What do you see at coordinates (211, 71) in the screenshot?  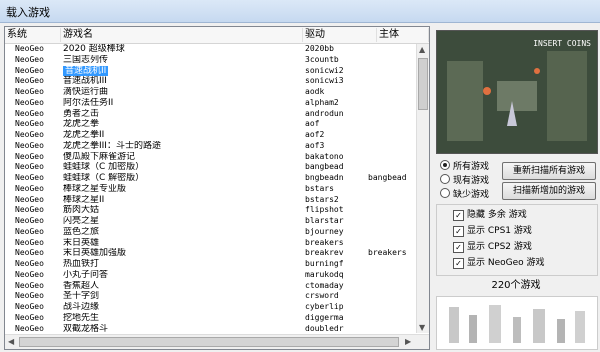 I see `table-row: NeoGeo 音速战机II sonicwi2` at bounding box center [211, 71].